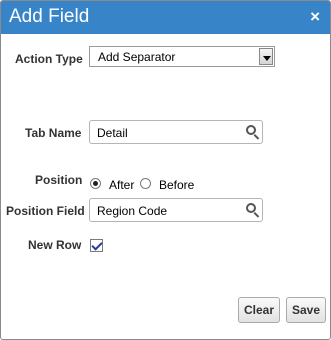 Image resolution: width=331 pixels, height=340 pixels. What do you see at coordinates (59, 180) in the screenshot?
I see `position-label: Position` at bounding box center [59, 180].